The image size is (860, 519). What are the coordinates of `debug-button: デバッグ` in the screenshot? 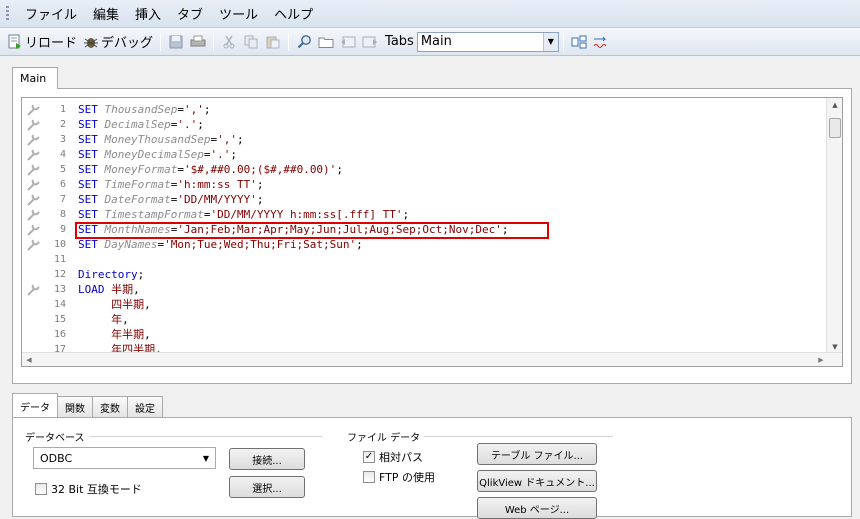 It's located at (118, 42).